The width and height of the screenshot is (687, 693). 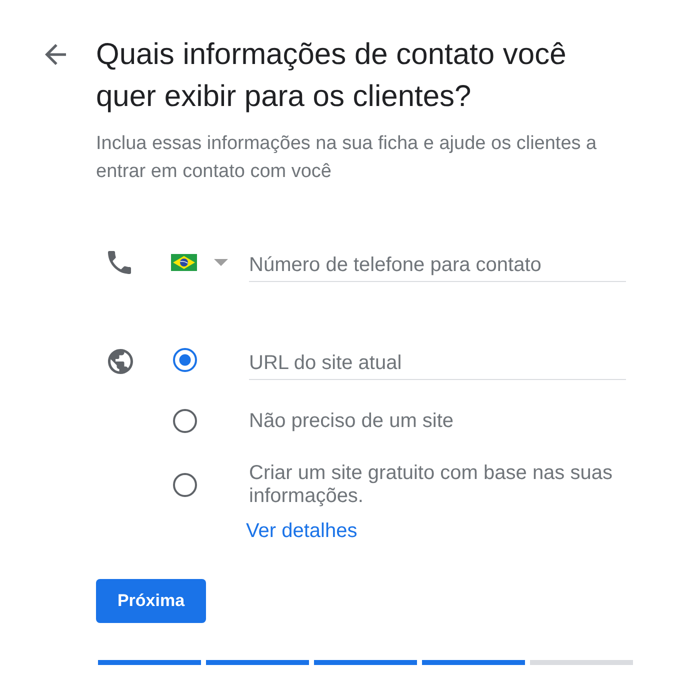 I want to click on details-link: Ver detalhes, so click(x=302, y=531).